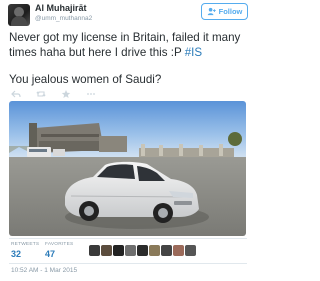  What do you see at coordinates (50, 254) in the screenshot?
I see `favorites-count: 47` at bounding box center [50, 254].